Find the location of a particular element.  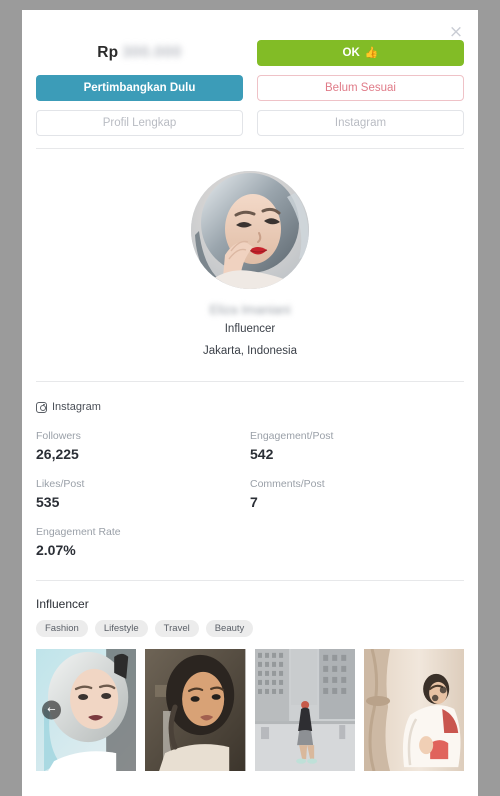

stat-value: 2.07% is located at coordinates (56, 550).